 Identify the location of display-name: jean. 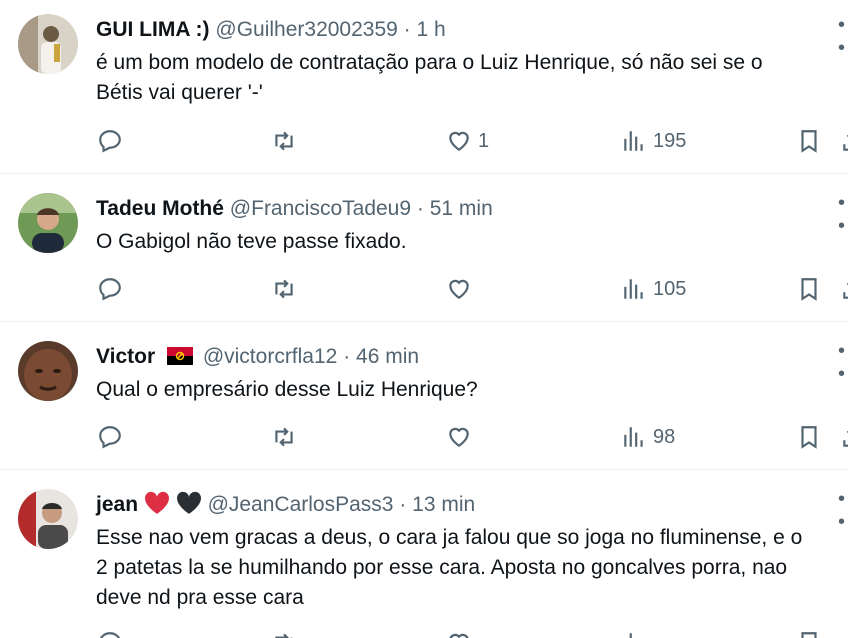
(117, 504).